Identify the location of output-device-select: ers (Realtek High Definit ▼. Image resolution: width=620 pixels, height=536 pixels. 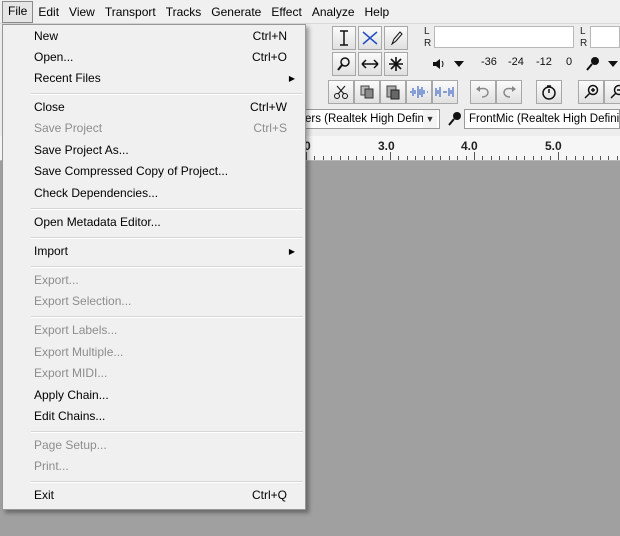
(370, 119).